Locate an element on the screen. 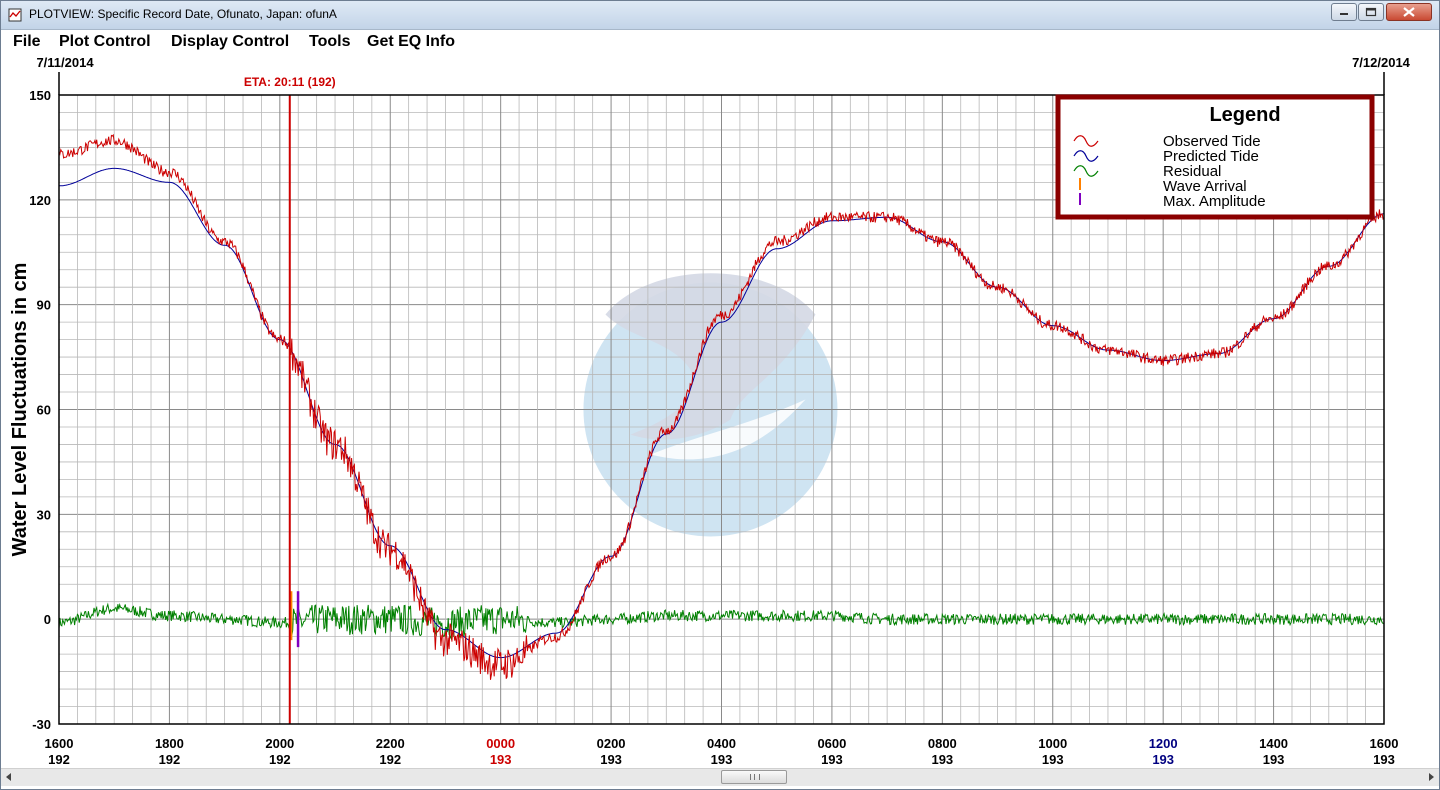 This screenshot has width=1440, height=790. legend-title: Legend is located at coordinates (1244, 115).